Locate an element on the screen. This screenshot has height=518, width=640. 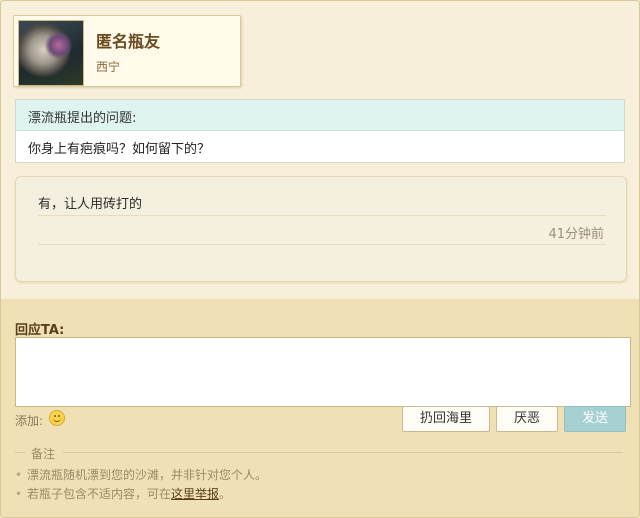
smiley-mouth is located at coordinates (57, 420).